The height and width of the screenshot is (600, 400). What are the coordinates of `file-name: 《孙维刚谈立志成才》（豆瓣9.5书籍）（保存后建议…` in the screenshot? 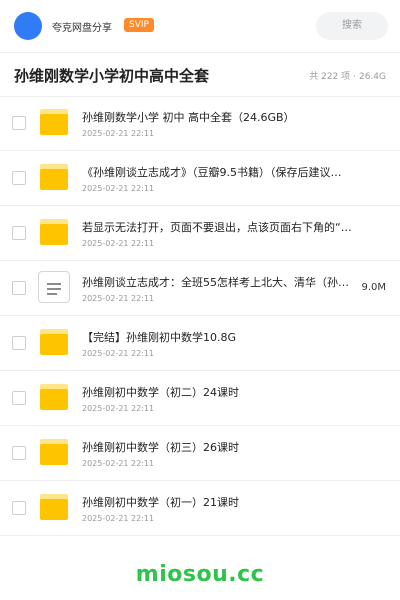 It's located at (222, 172).